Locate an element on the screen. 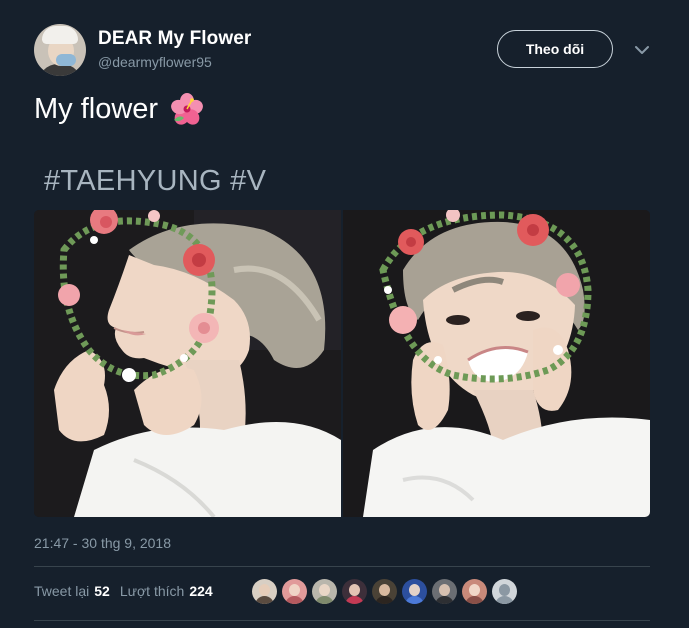 This screenshot has width=689, height=628. engagement-stats: Tweet lại 52 Lượt thích 224 is located at coordinates (123, 591).